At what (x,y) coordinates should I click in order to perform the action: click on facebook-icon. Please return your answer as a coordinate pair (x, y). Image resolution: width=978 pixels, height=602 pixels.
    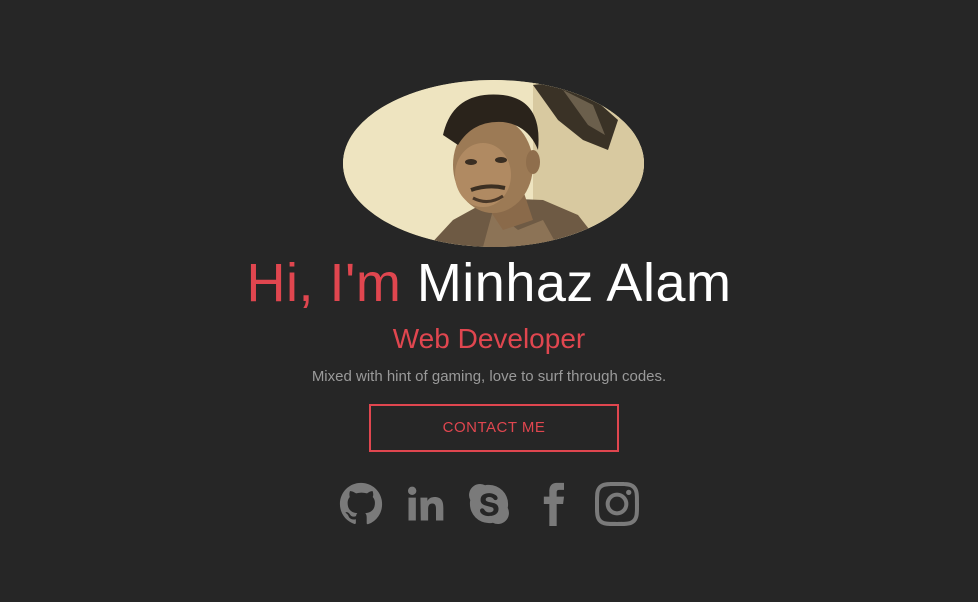
    Looking at the image, I should click on (553, 506).